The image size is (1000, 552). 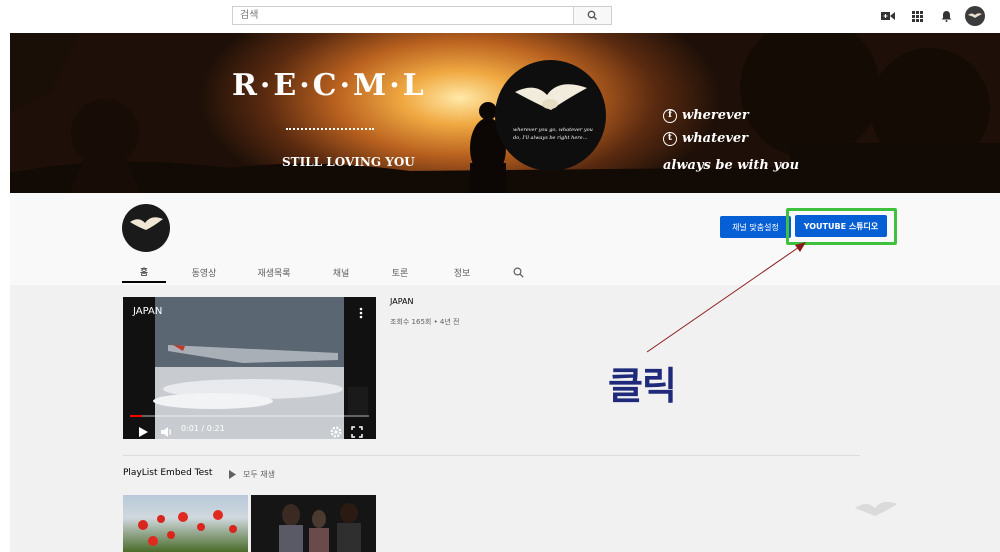 What do you see at coordinates (491, 455) in the screenshot?
I see `section-divider` at bounding box center [491, 455].